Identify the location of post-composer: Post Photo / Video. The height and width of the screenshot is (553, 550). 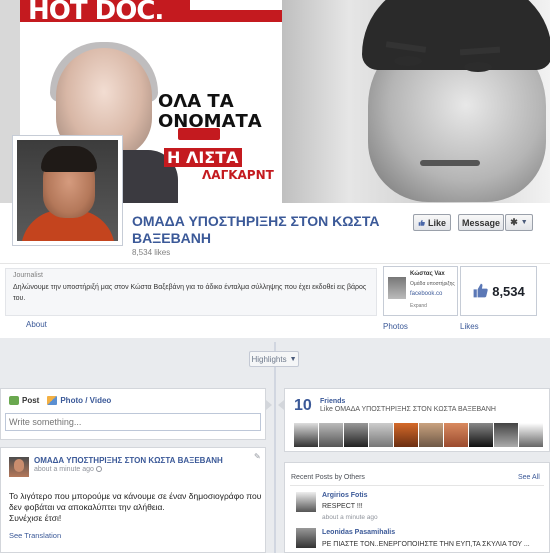
(133, 414).